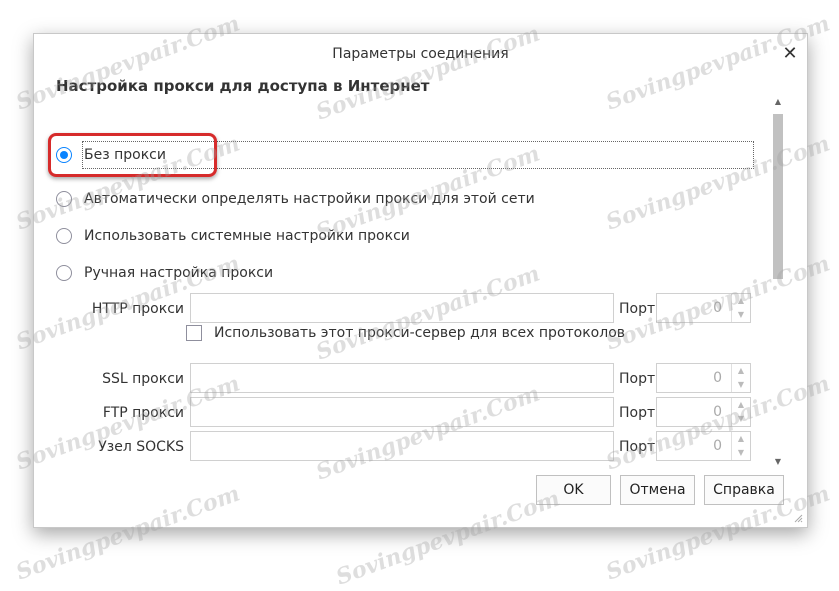  What do you see at coordinates (703, 446) in the screenshot?
I see `socks-port-input: 0 ▲ ▼` at bounding box center [703, 446].